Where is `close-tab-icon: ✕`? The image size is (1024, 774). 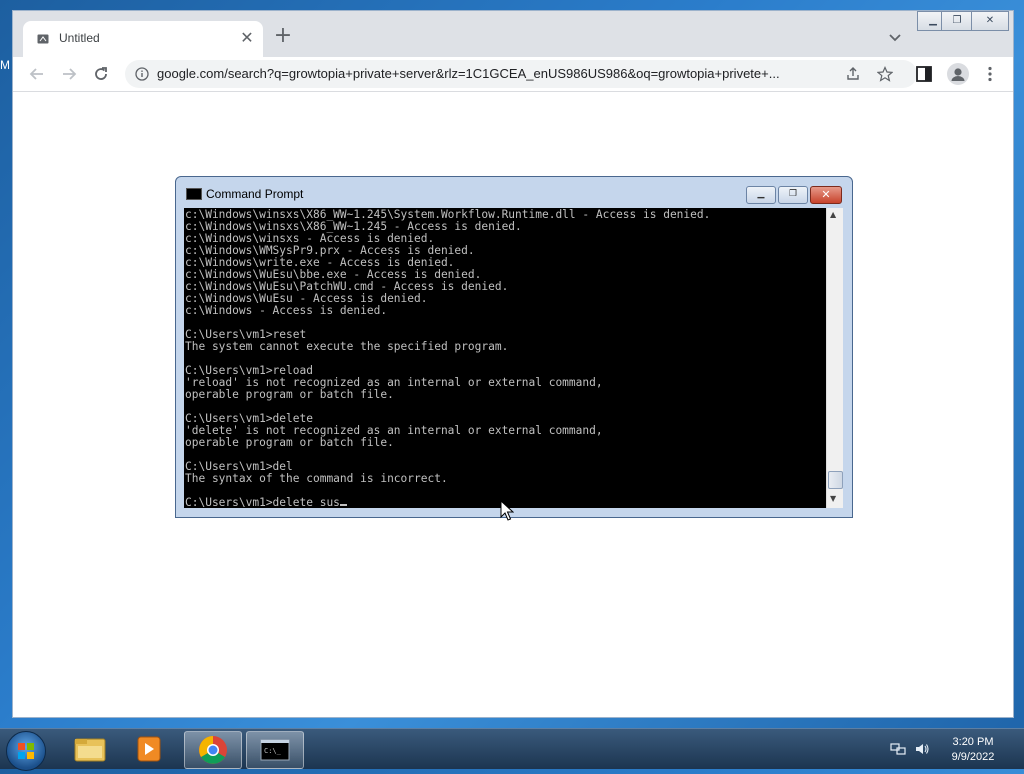
close-tab-icon: ✕ is located at coordinates (247, 38).